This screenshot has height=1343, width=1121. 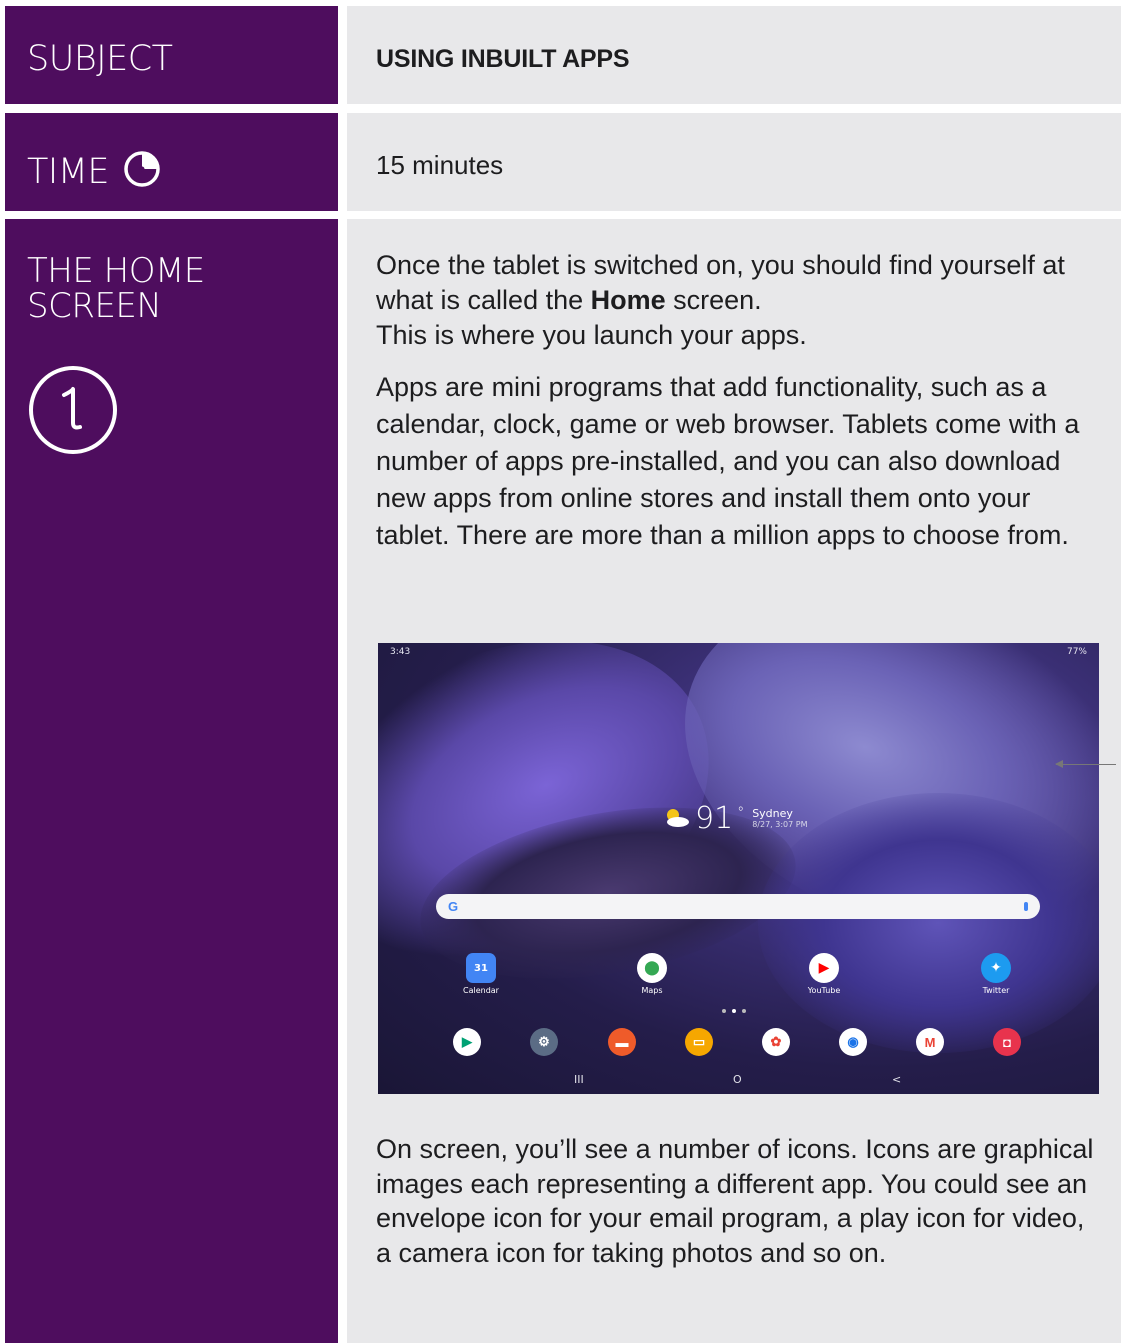 I want to click on weather-city: Sydney, so click(x=772, y=813).